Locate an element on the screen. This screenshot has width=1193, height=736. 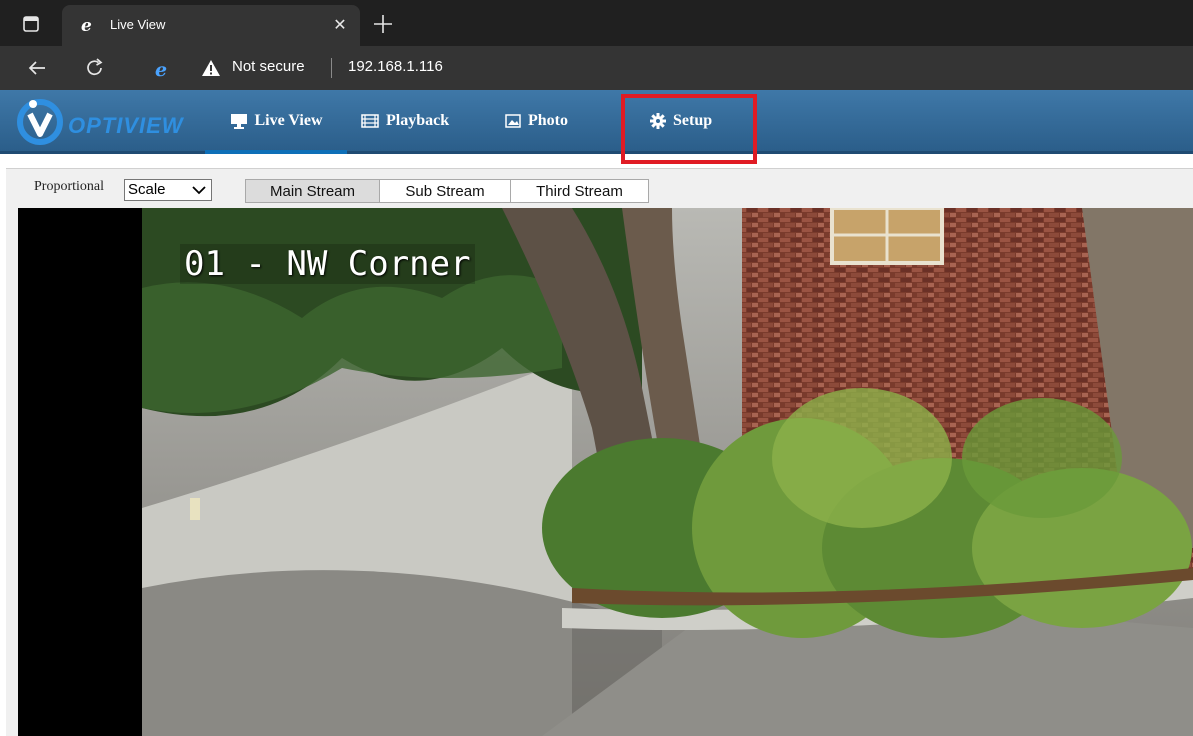
third-stream-button: Third Stream is located at coordinates (580, 191).